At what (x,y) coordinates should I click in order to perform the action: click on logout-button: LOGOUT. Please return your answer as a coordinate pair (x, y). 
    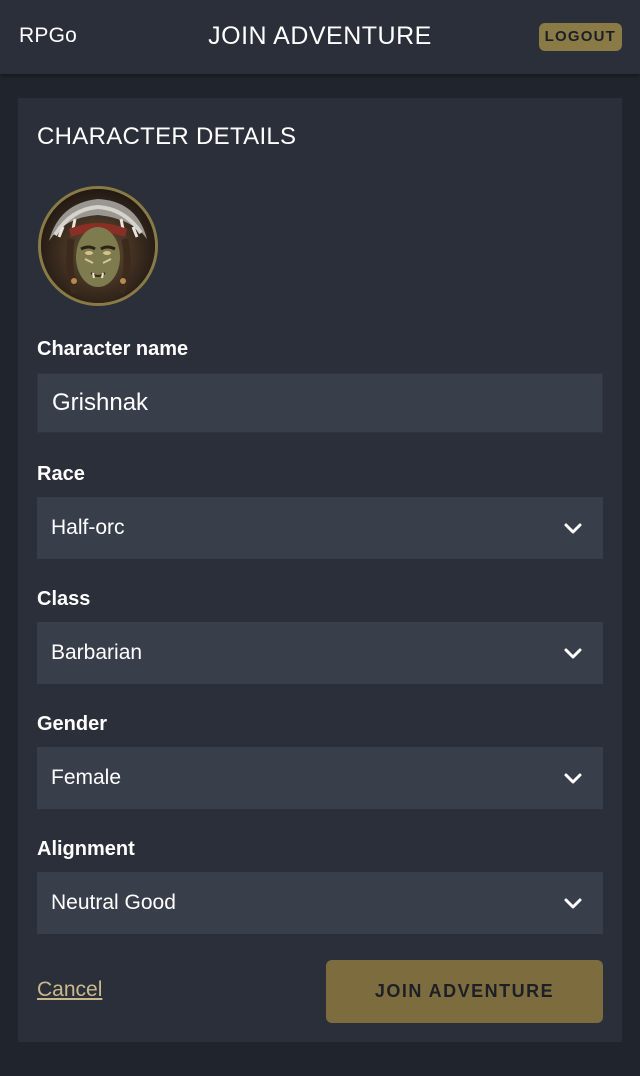
    Looking at the image, I should click on (580, 37).